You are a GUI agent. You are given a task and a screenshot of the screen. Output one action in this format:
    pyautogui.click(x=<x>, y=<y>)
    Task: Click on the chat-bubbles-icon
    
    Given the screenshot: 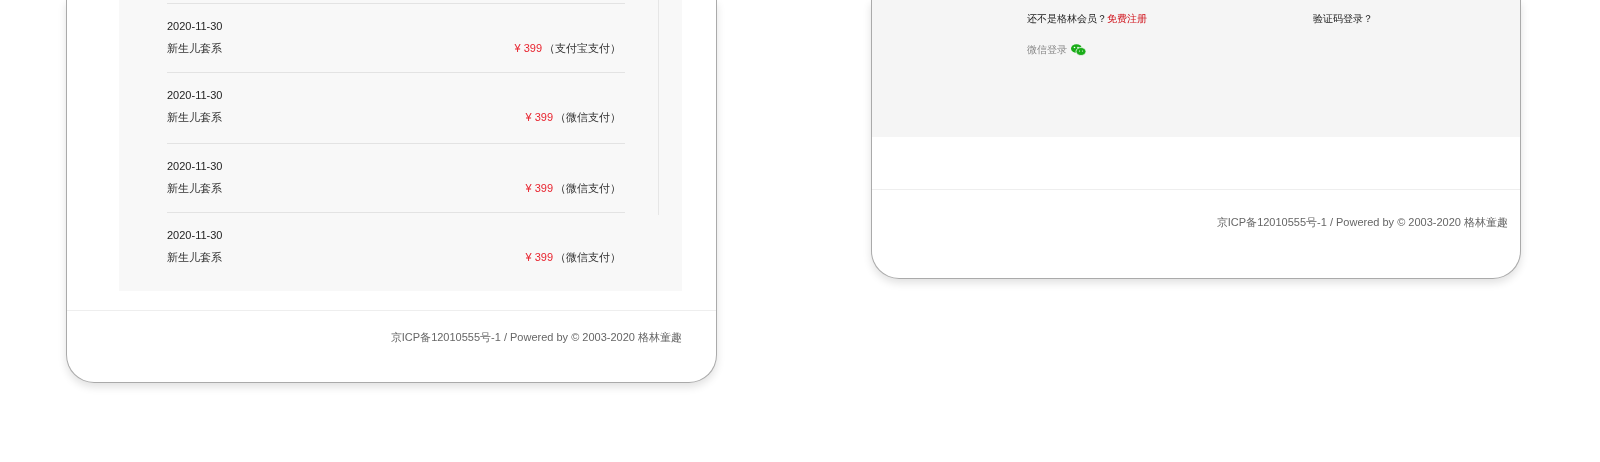 What is the action you would take?
    pyautogui.click(x=1078, y=49)
    